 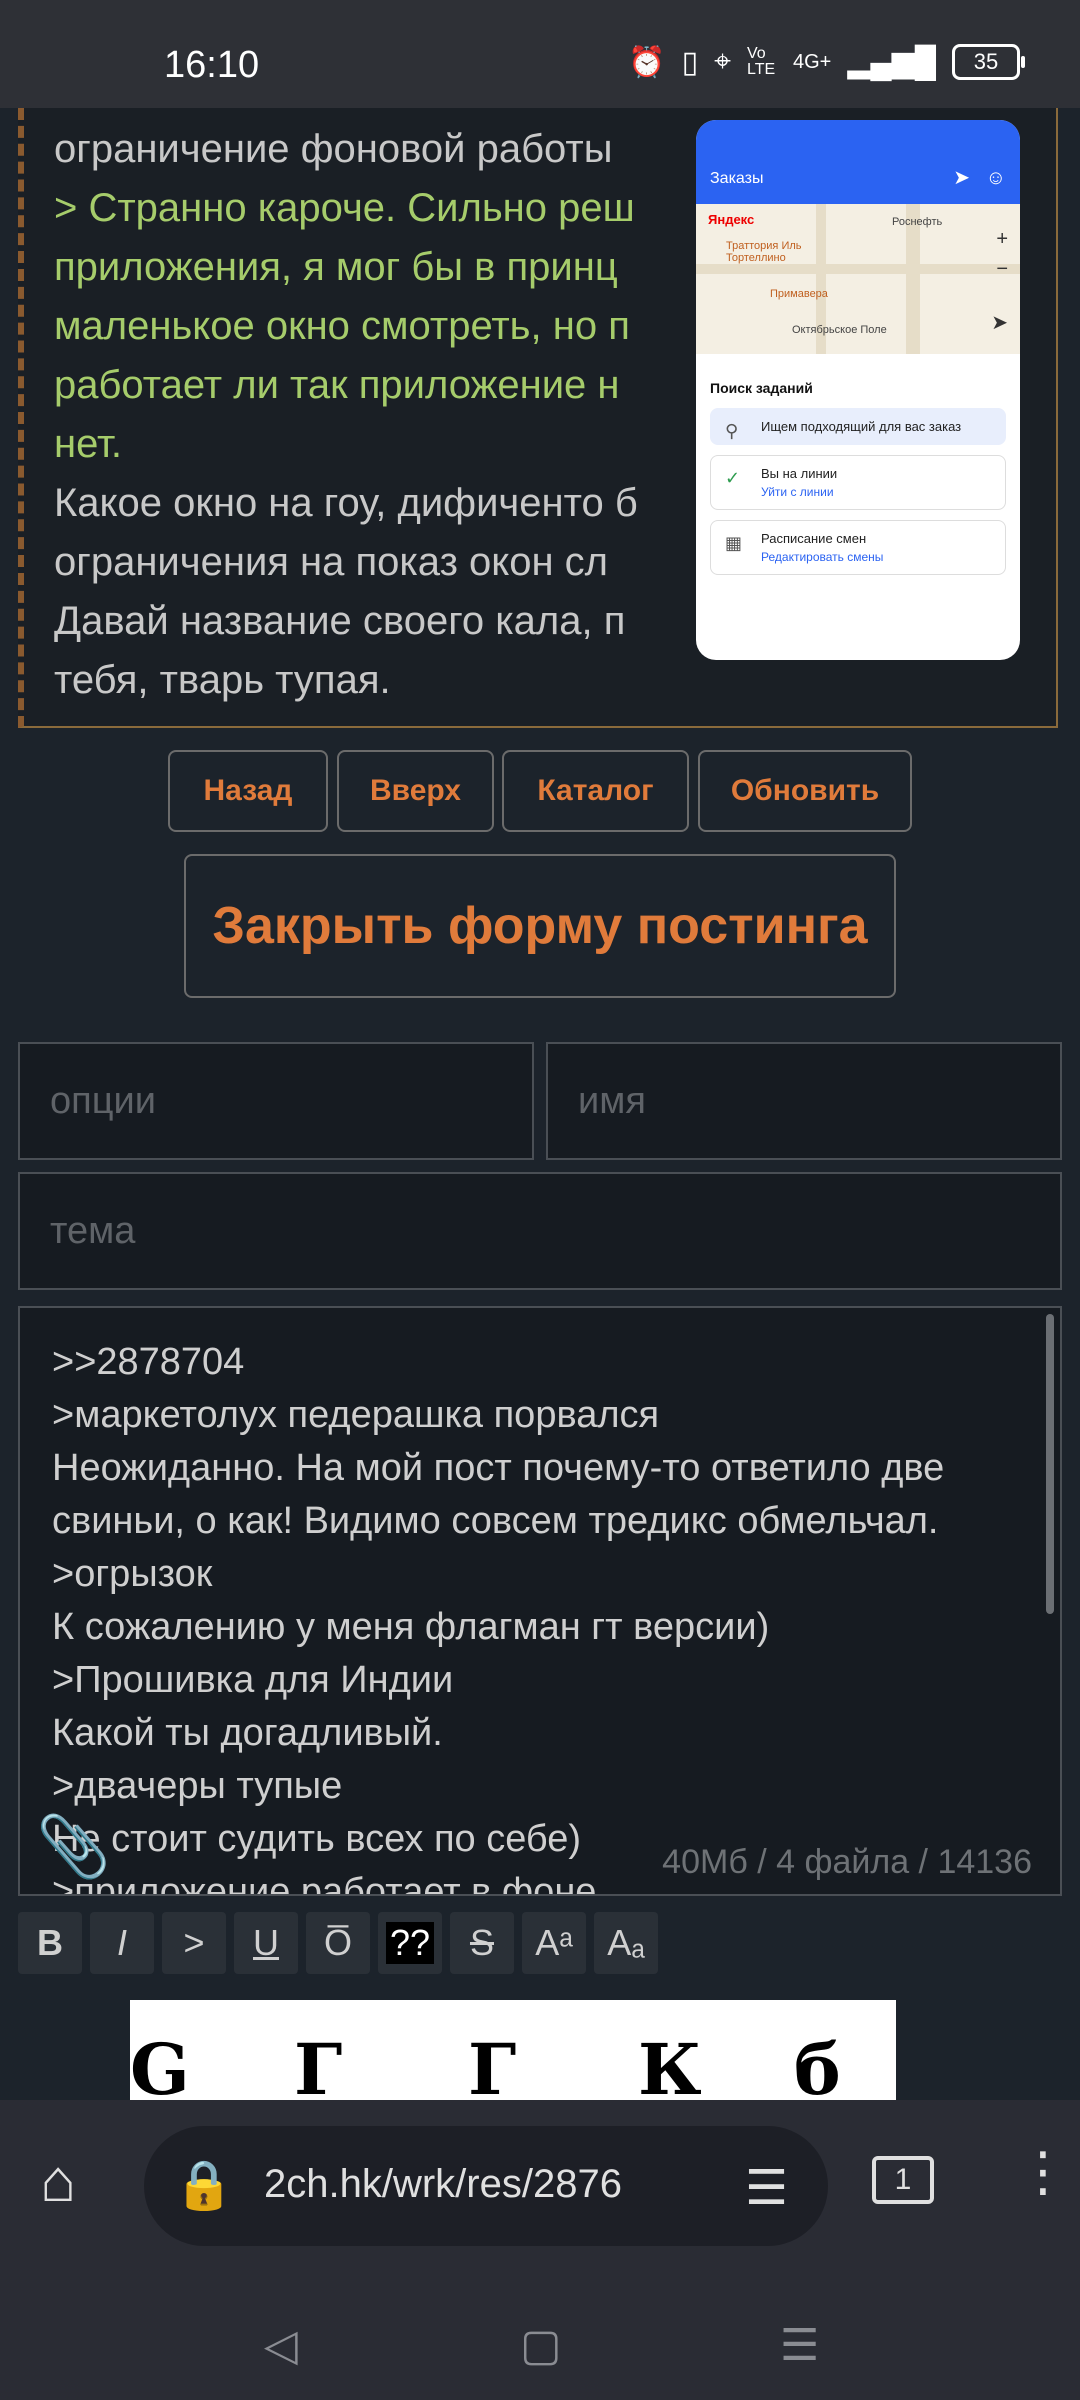 What do you see at coordinates (917, 222) in the screenshot?
I see `map-label: Роснефть` at bounding box center [917, 222].